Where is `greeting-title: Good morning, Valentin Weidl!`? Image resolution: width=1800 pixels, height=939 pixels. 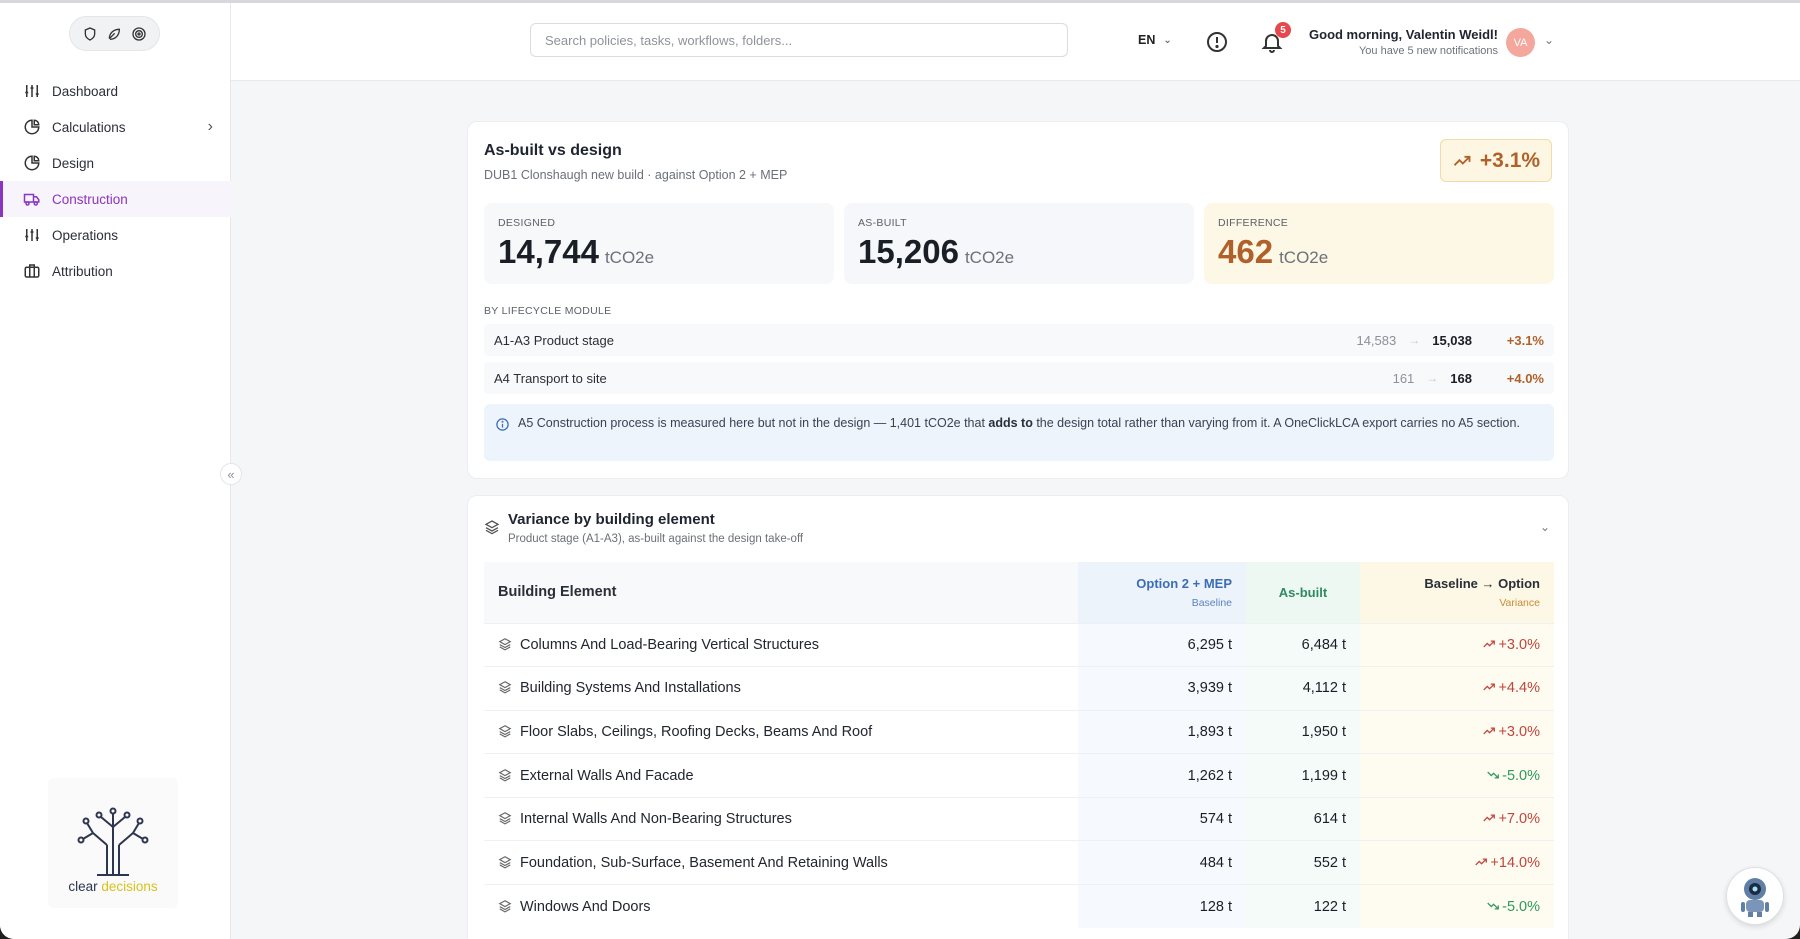 greeting-title: Good morning, Valentin Weidl! is located at coordinates (1403, 34).